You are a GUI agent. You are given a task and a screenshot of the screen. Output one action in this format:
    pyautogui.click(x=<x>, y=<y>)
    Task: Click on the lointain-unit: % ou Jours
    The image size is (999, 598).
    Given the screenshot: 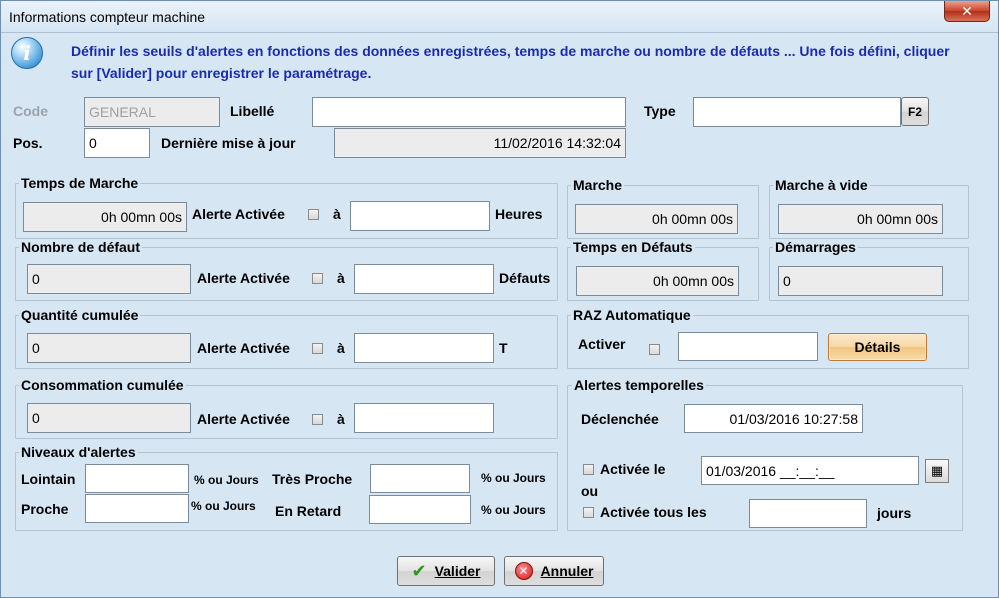 What is the action you would take?
    pyautogui.click(x=226, y=480)
    